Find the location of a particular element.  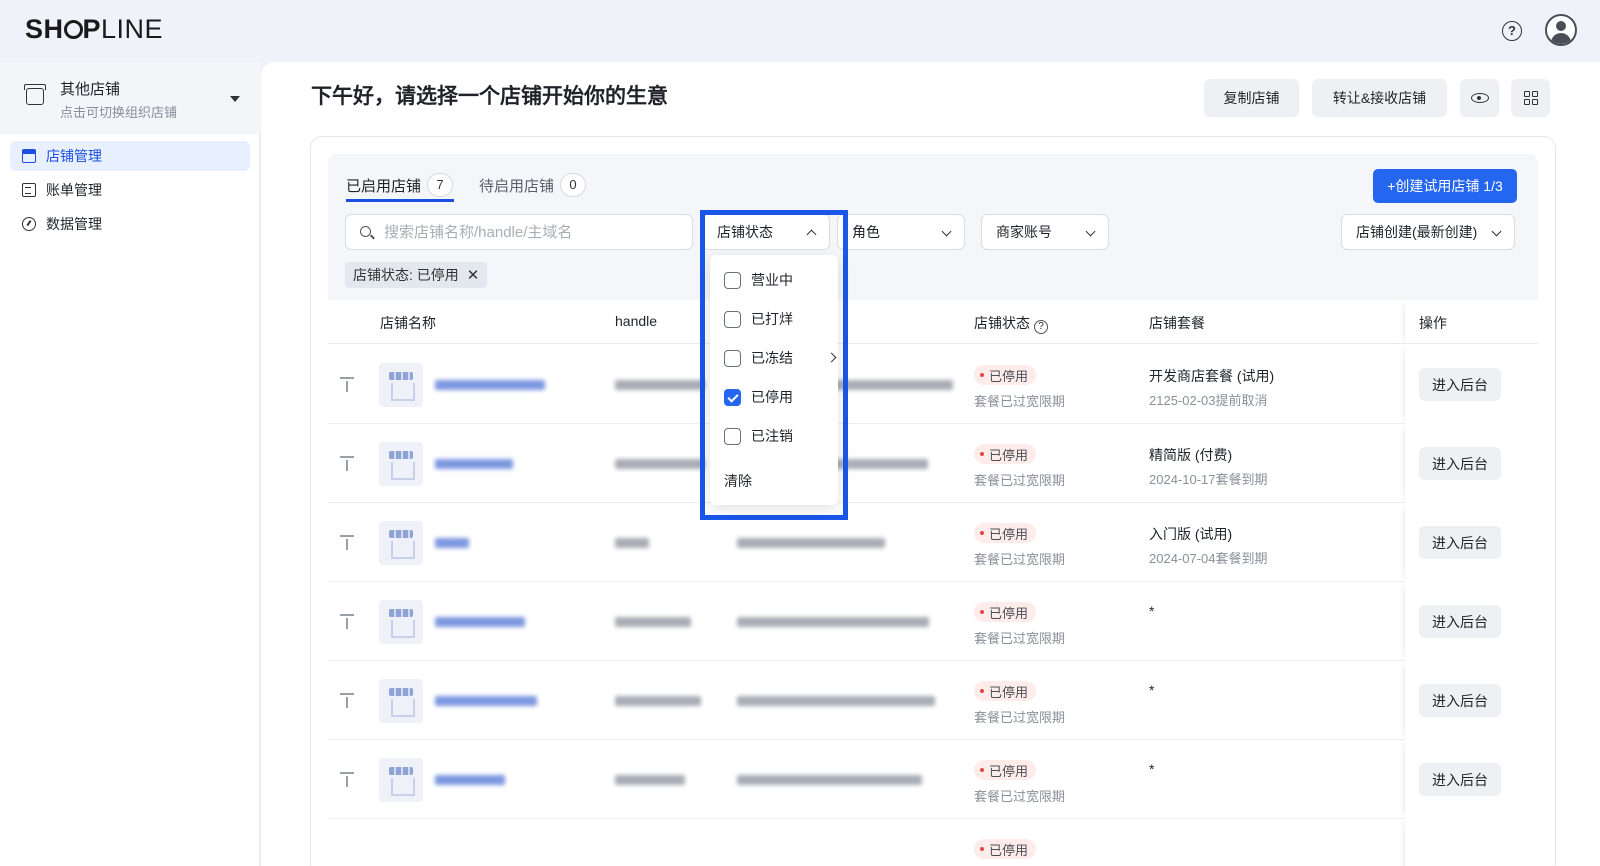

sidebar-item-store-management: 店铺管理 is located at coordinates (130, 156).